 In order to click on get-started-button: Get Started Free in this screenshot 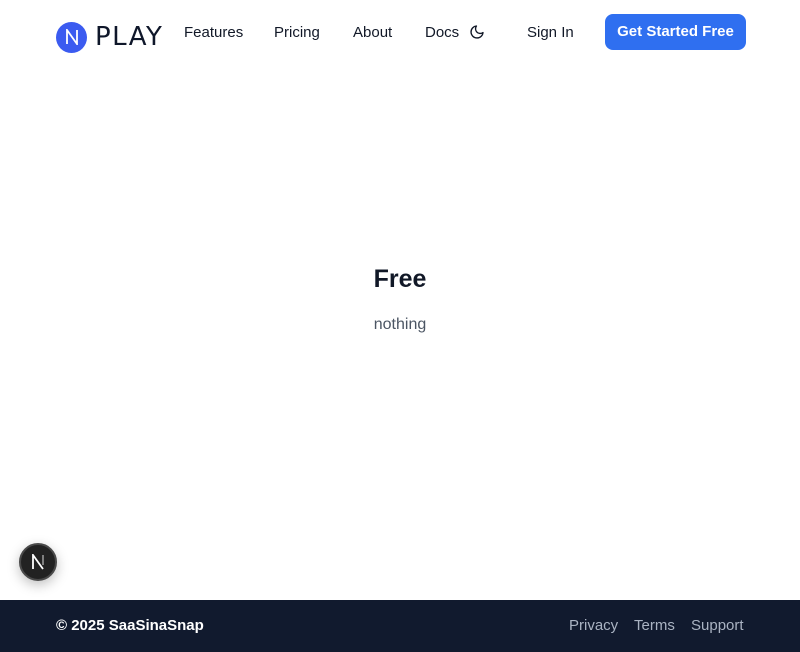, I will do `click(675, 32)`.